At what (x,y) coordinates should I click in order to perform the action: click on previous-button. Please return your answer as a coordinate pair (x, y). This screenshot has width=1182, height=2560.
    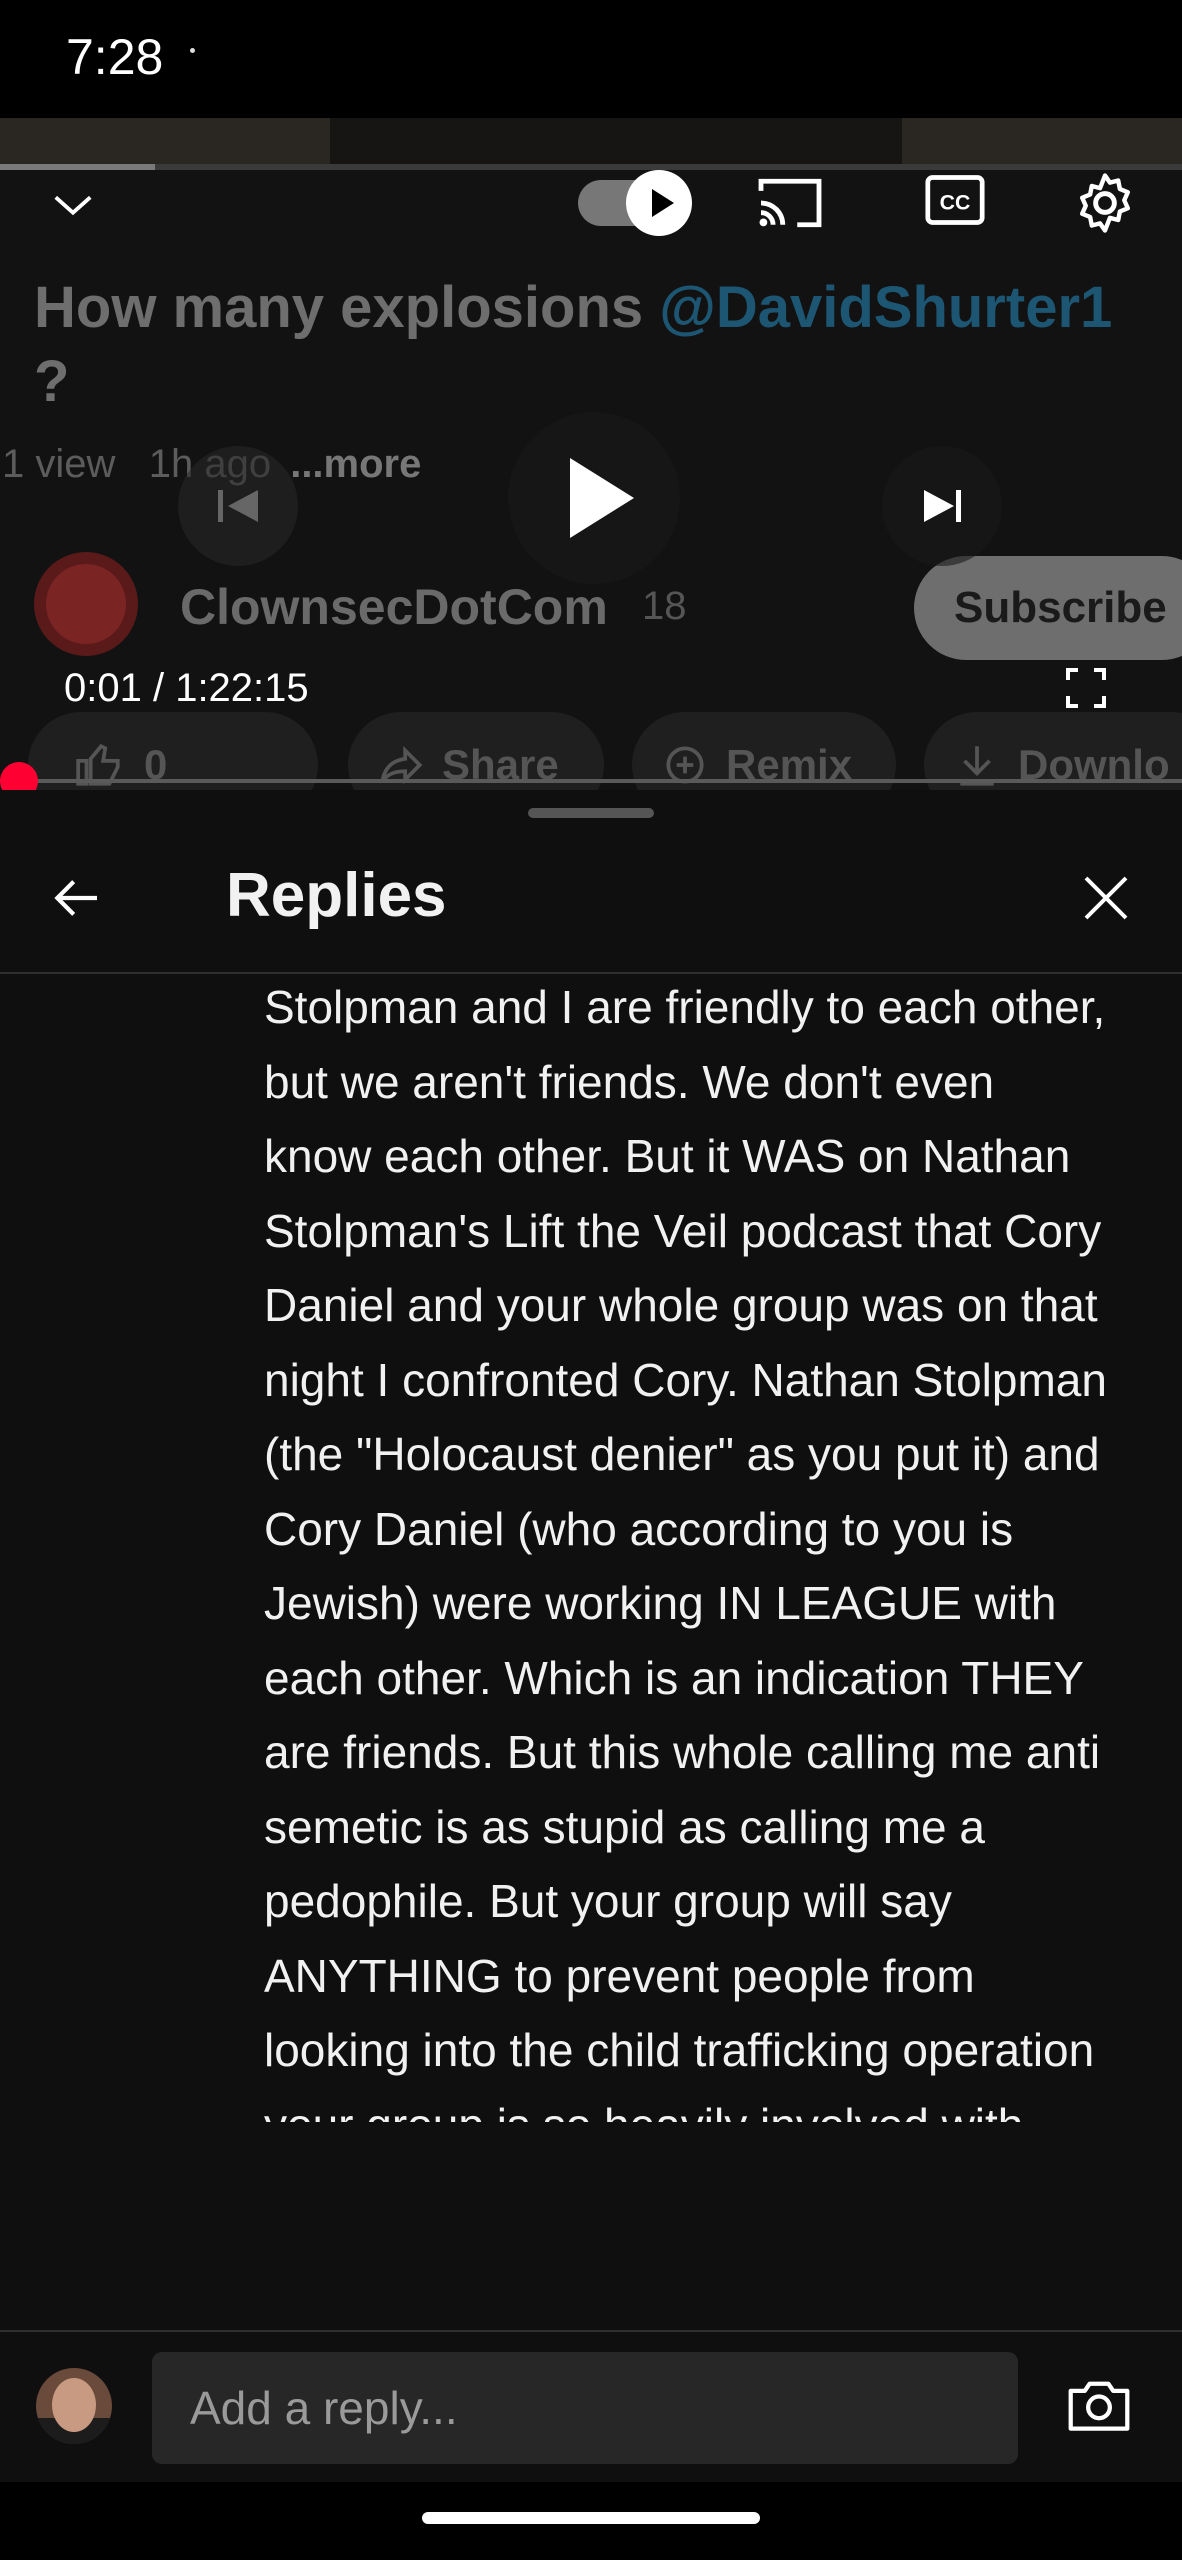
    Looking at the image, I should click on (238, 506).